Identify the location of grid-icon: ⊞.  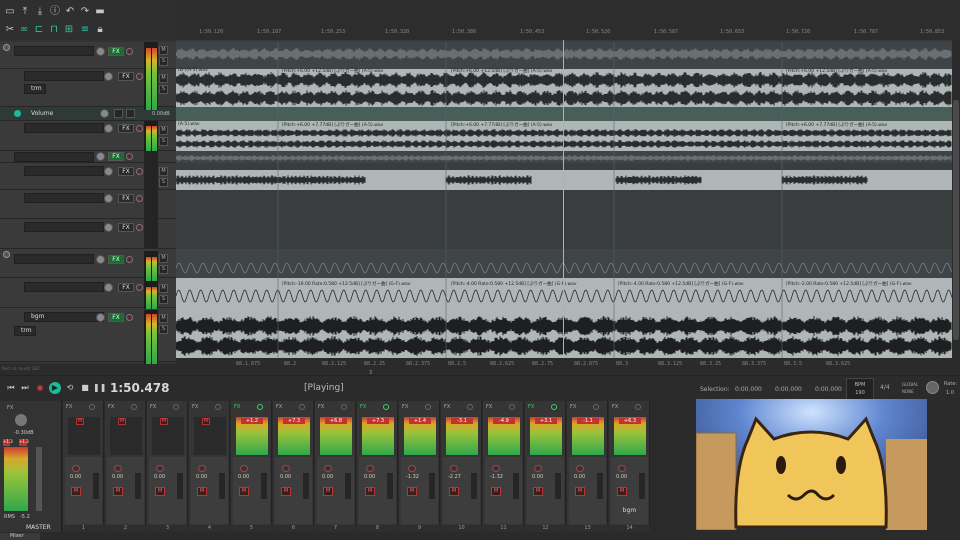
(69, 30).